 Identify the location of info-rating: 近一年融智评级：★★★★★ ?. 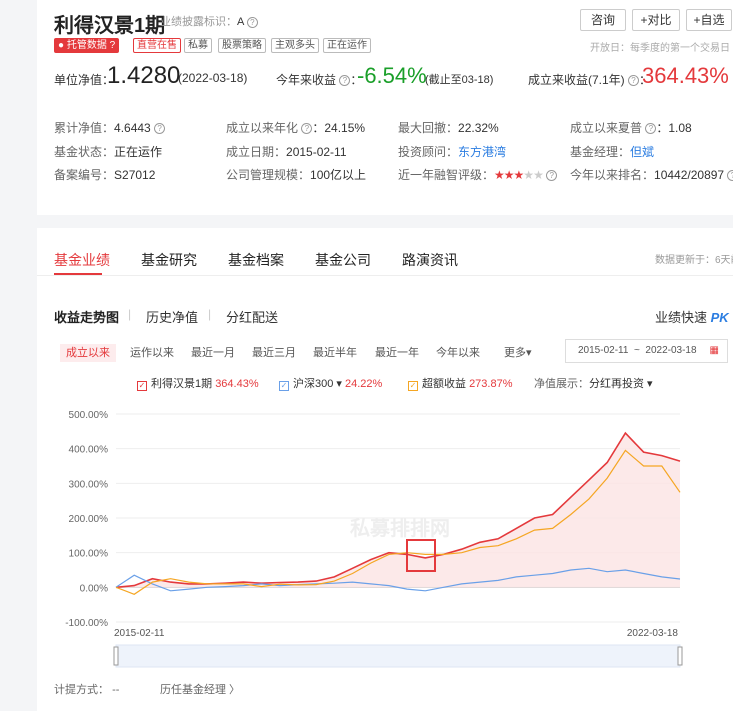
(478, 174).